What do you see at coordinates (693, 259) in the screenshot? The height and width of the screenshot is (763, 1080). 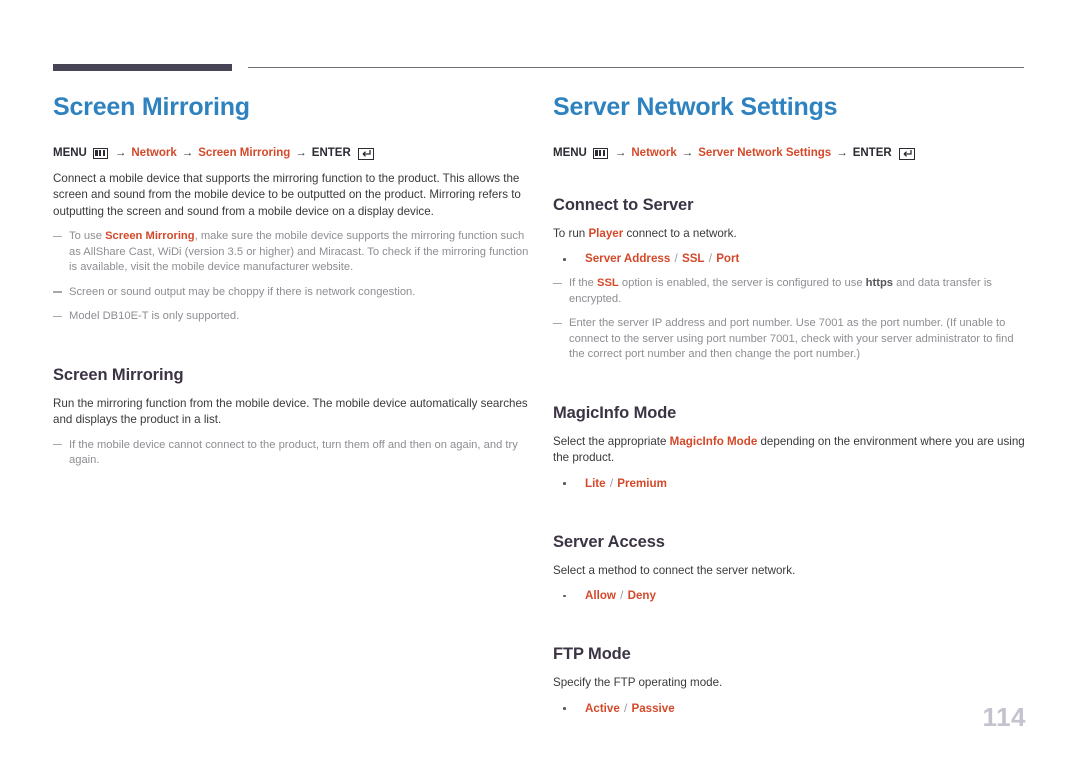 I see `option-ssl: SSL` at bounding box center [693, 259].